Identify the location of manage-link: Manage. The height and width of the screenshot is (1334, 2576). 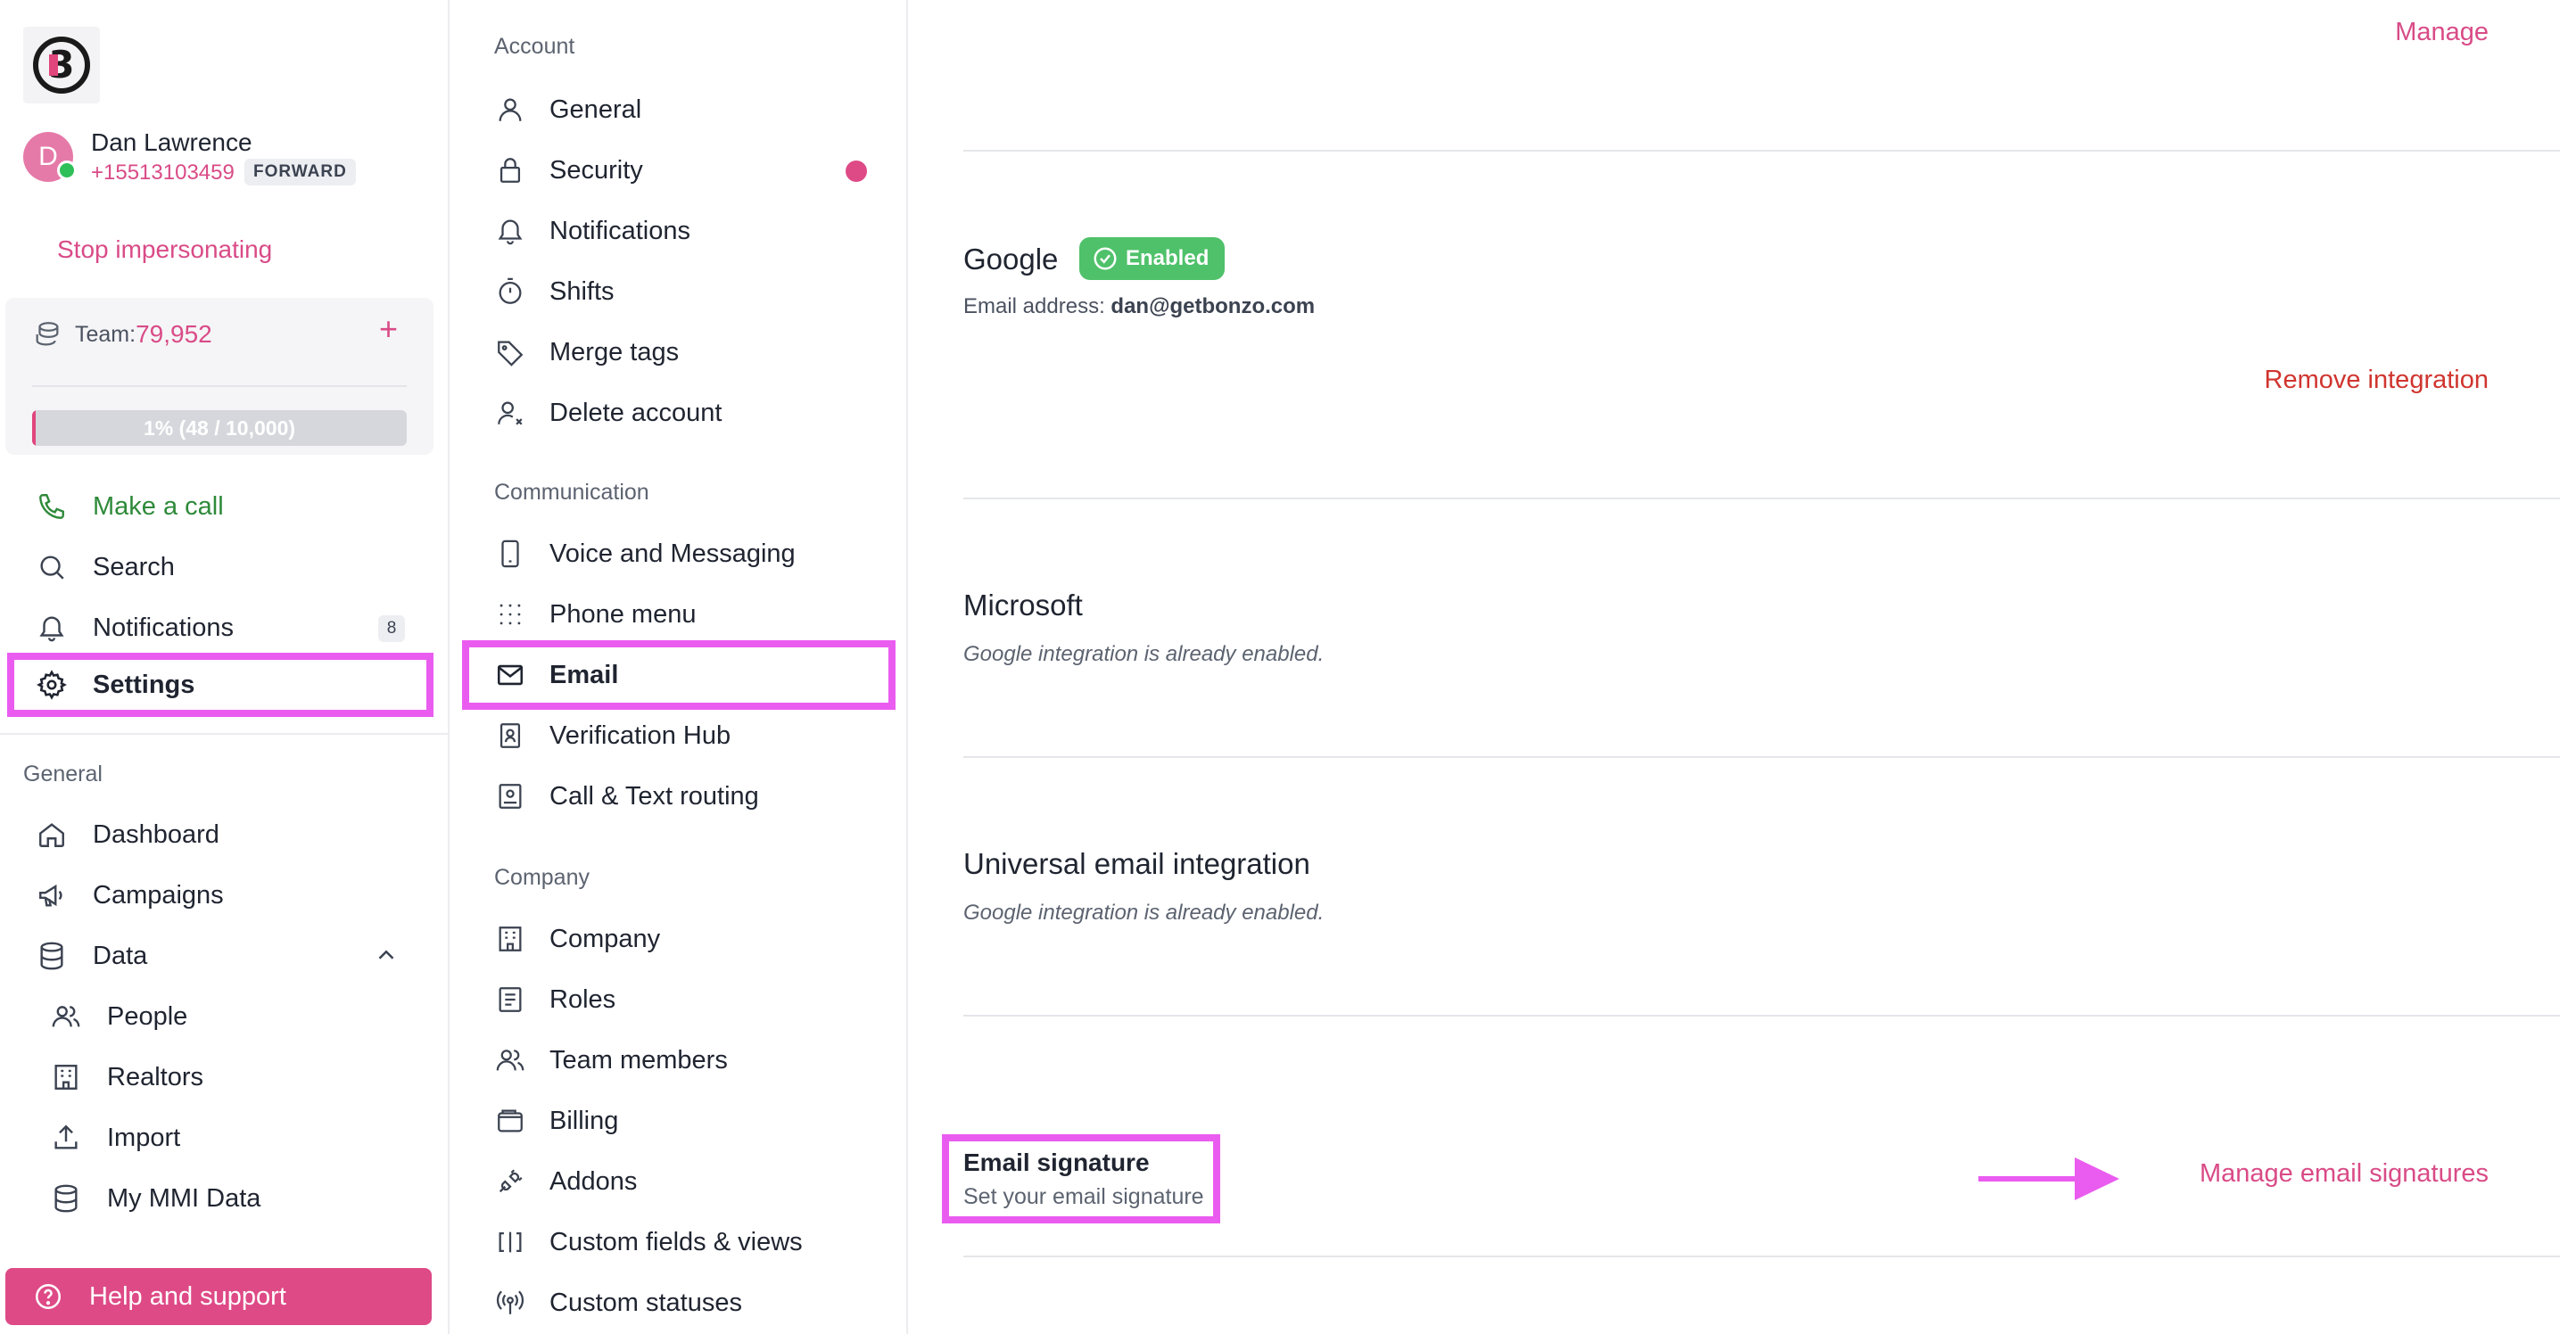
(2442, 32).